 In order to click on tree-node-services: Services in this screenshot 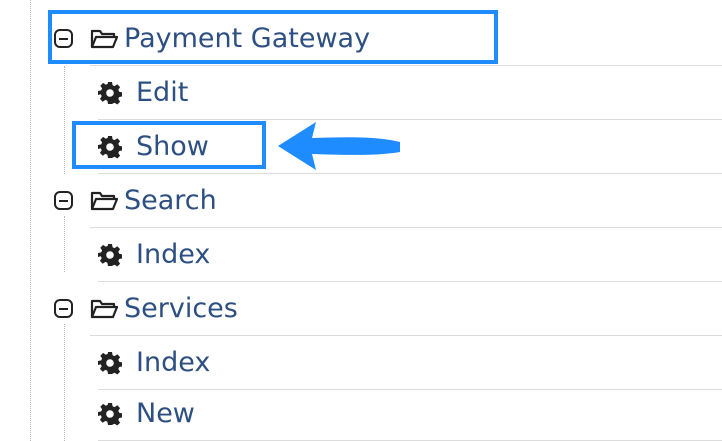, I will do `click(388, 309)`.